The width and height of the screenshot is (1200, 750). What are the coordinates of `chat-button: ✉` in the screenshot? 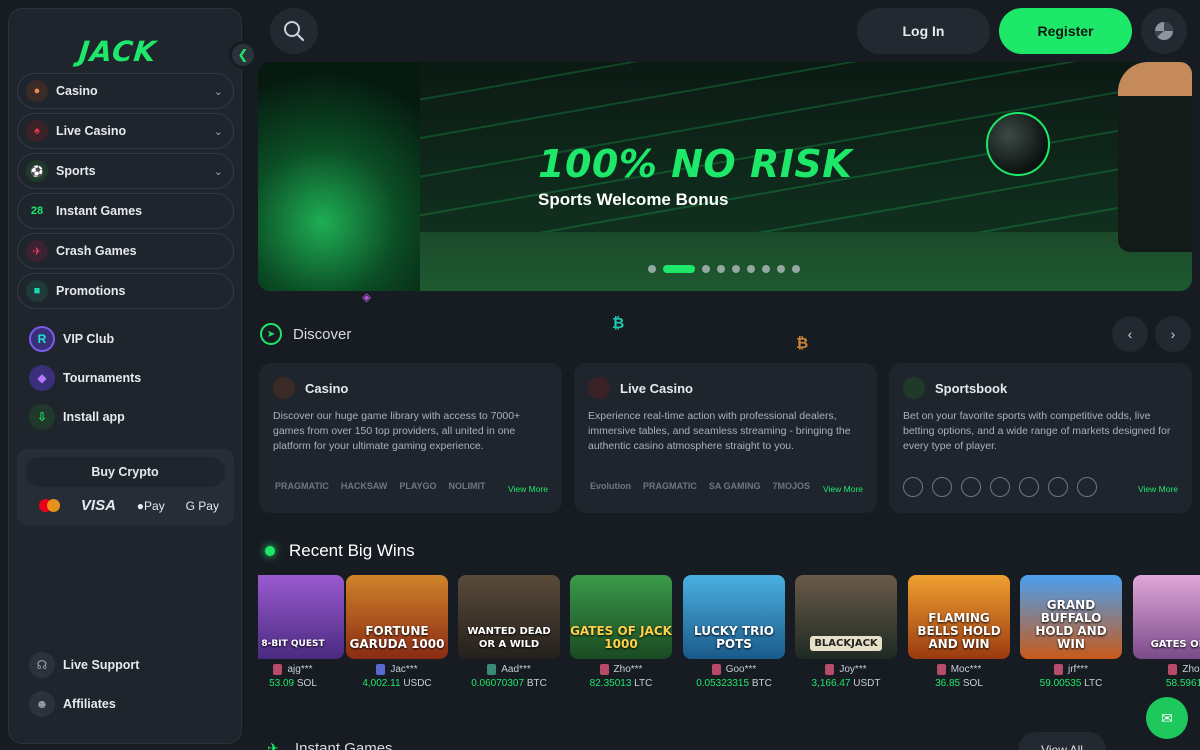 It's located at (1167, 718).